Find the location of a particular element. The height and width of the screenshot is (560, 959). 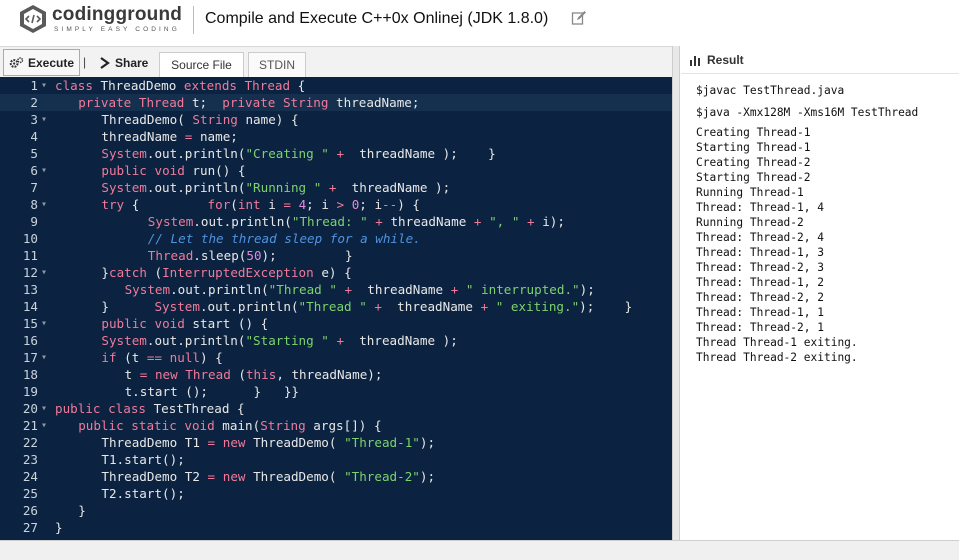

edit-icon is located at coordinates (579, 18).